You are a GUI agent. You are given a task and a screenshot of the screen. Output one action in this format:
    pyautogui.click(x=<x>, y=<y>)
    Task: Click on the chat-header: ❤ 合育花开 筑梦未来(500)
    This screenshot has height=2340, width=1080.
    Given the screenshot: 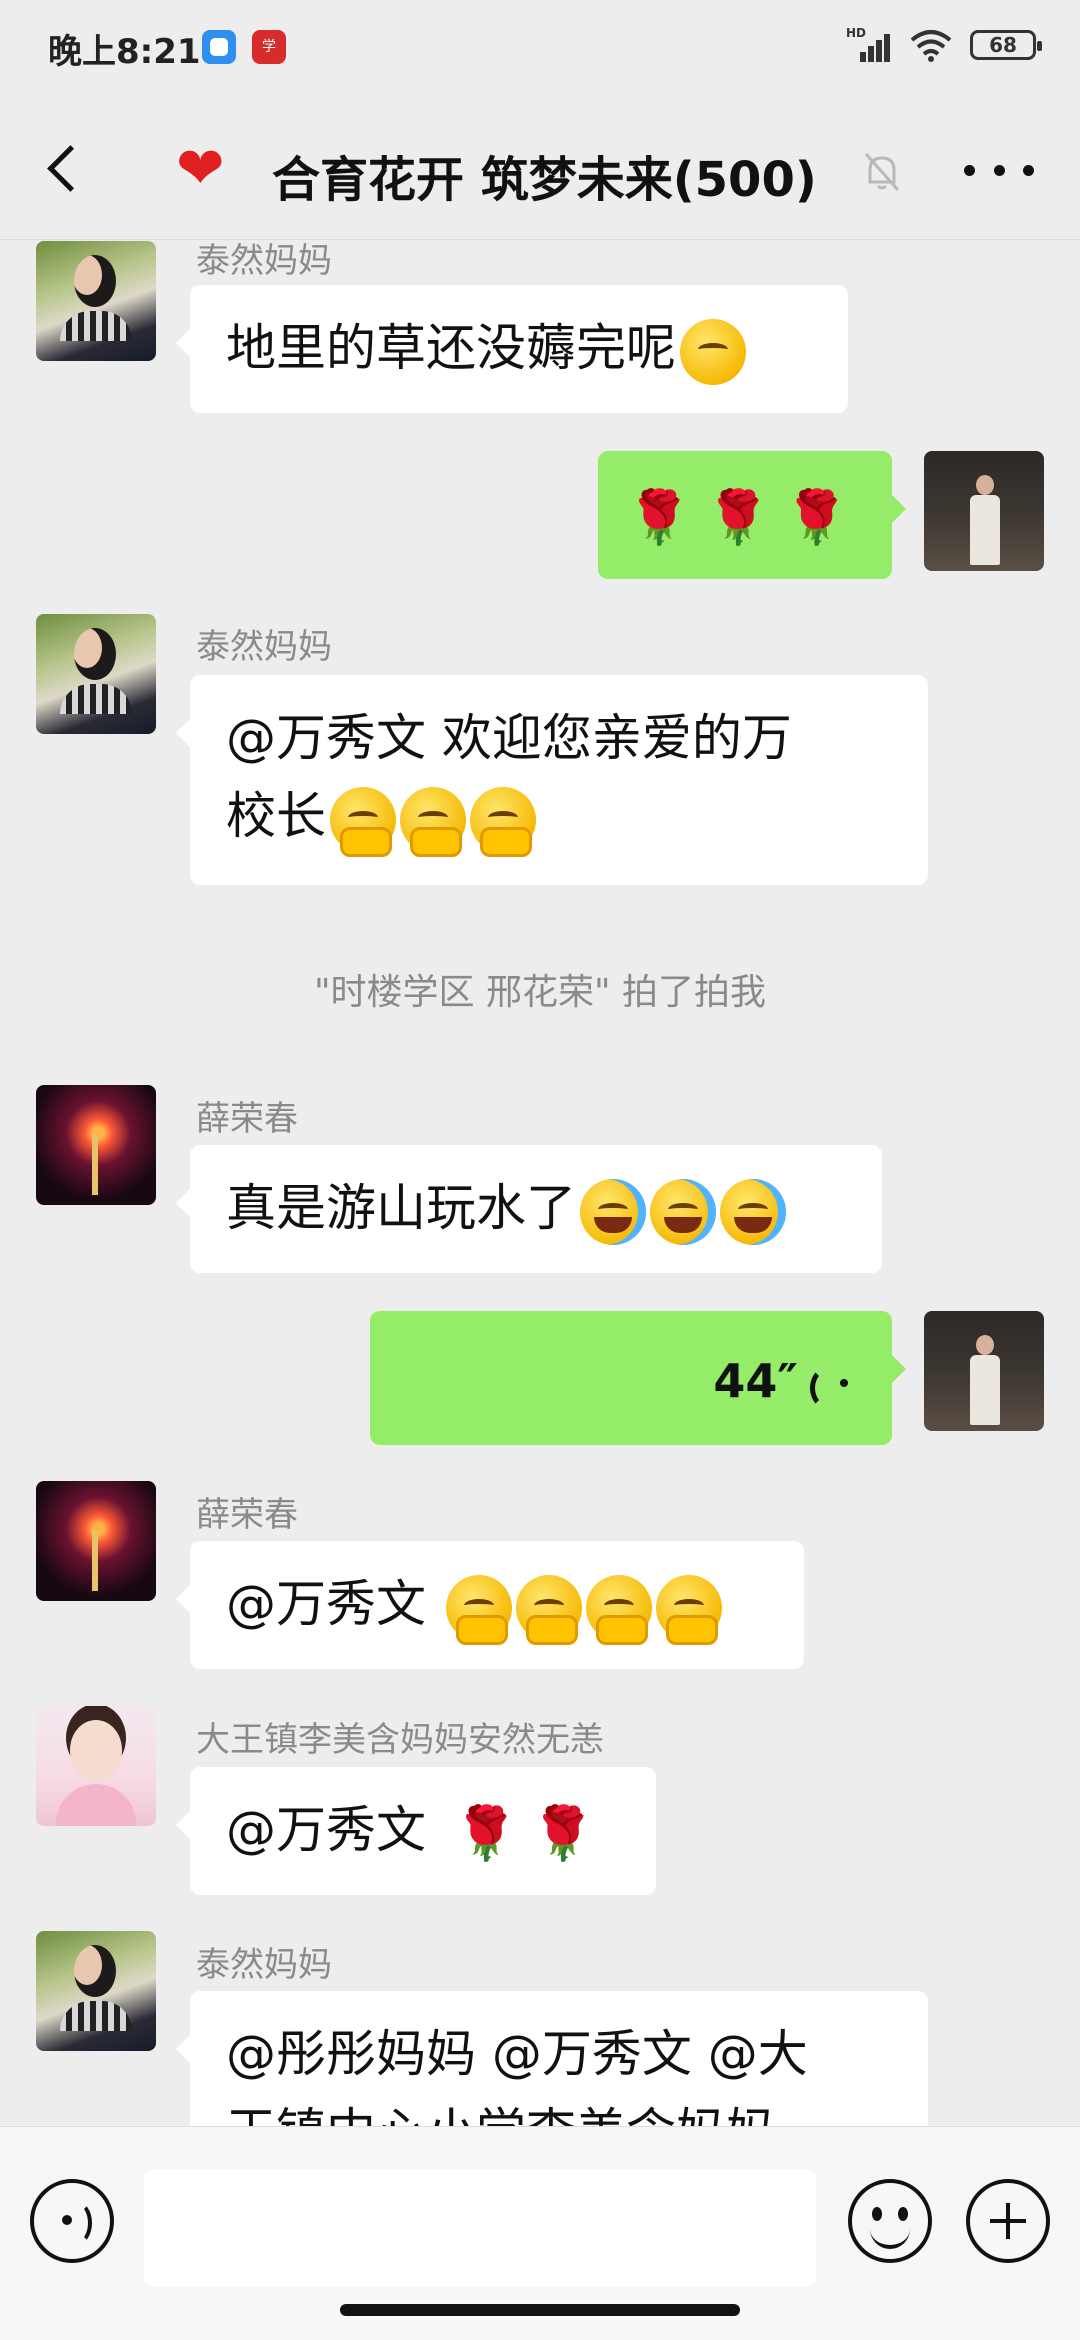 What is the action you would take?
    pyautogui.click(x=540, y=170)
    